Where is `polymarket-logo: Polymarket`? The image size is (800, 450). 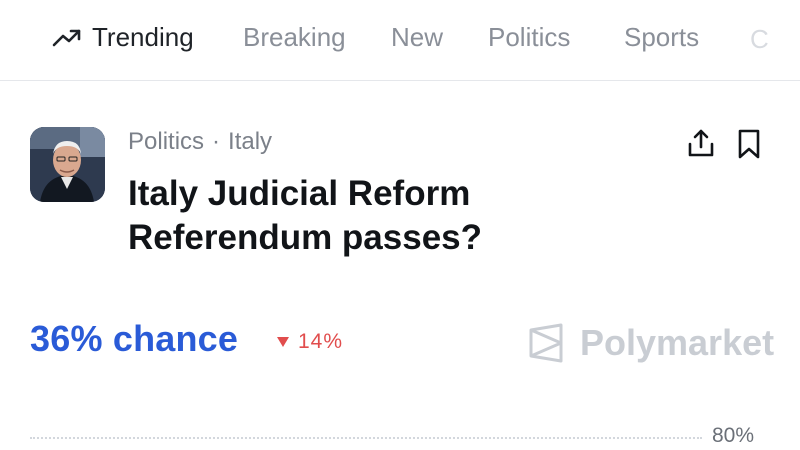 polymarket-logo: Polymarket is located at coordinates (650, 343).